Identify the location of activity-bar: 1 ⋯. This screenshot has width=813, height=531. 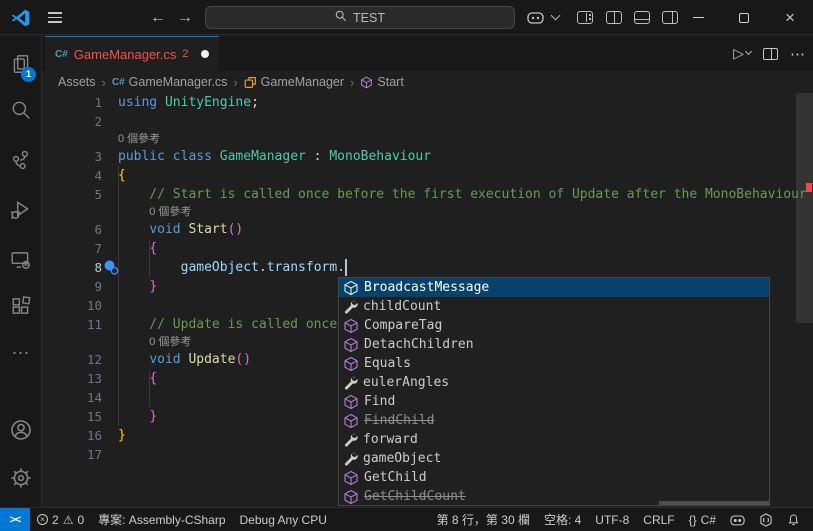
(21, 271).